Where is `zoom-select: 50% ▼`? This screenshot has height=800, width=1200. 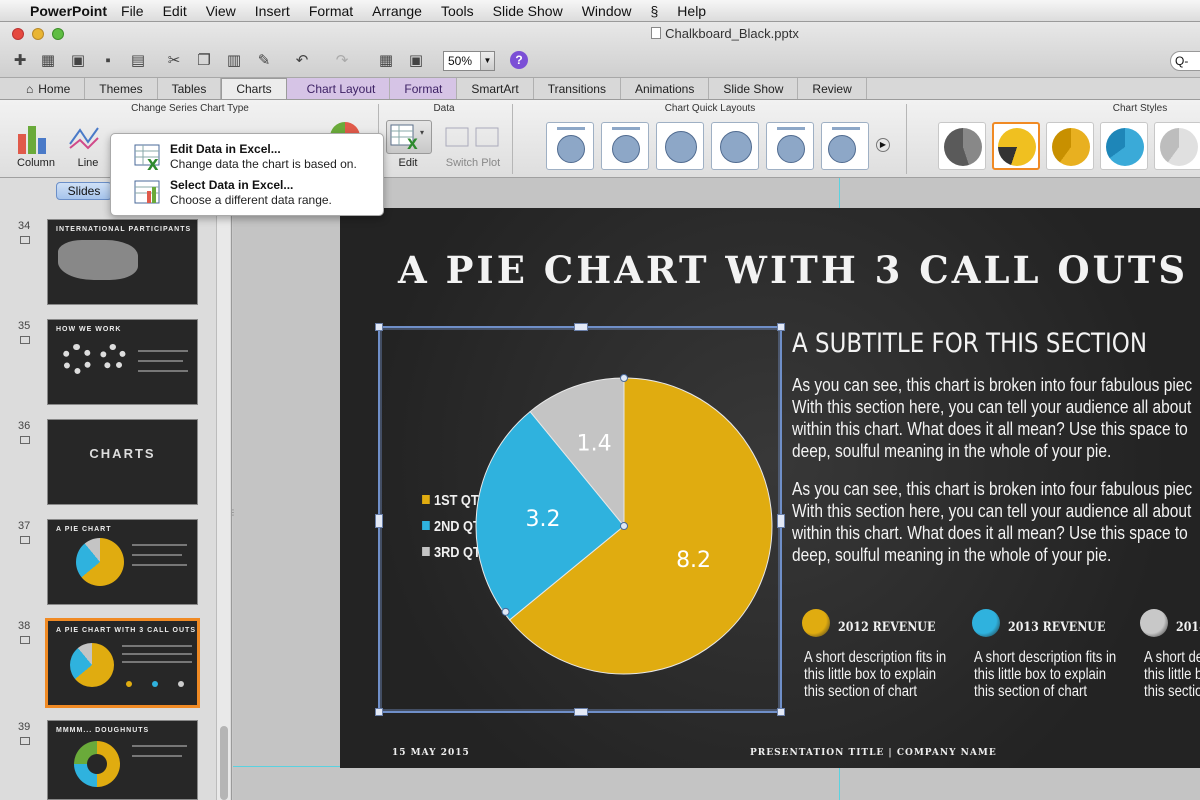 zoom-select: 50% ▼ is located at coordinates (469, 61).